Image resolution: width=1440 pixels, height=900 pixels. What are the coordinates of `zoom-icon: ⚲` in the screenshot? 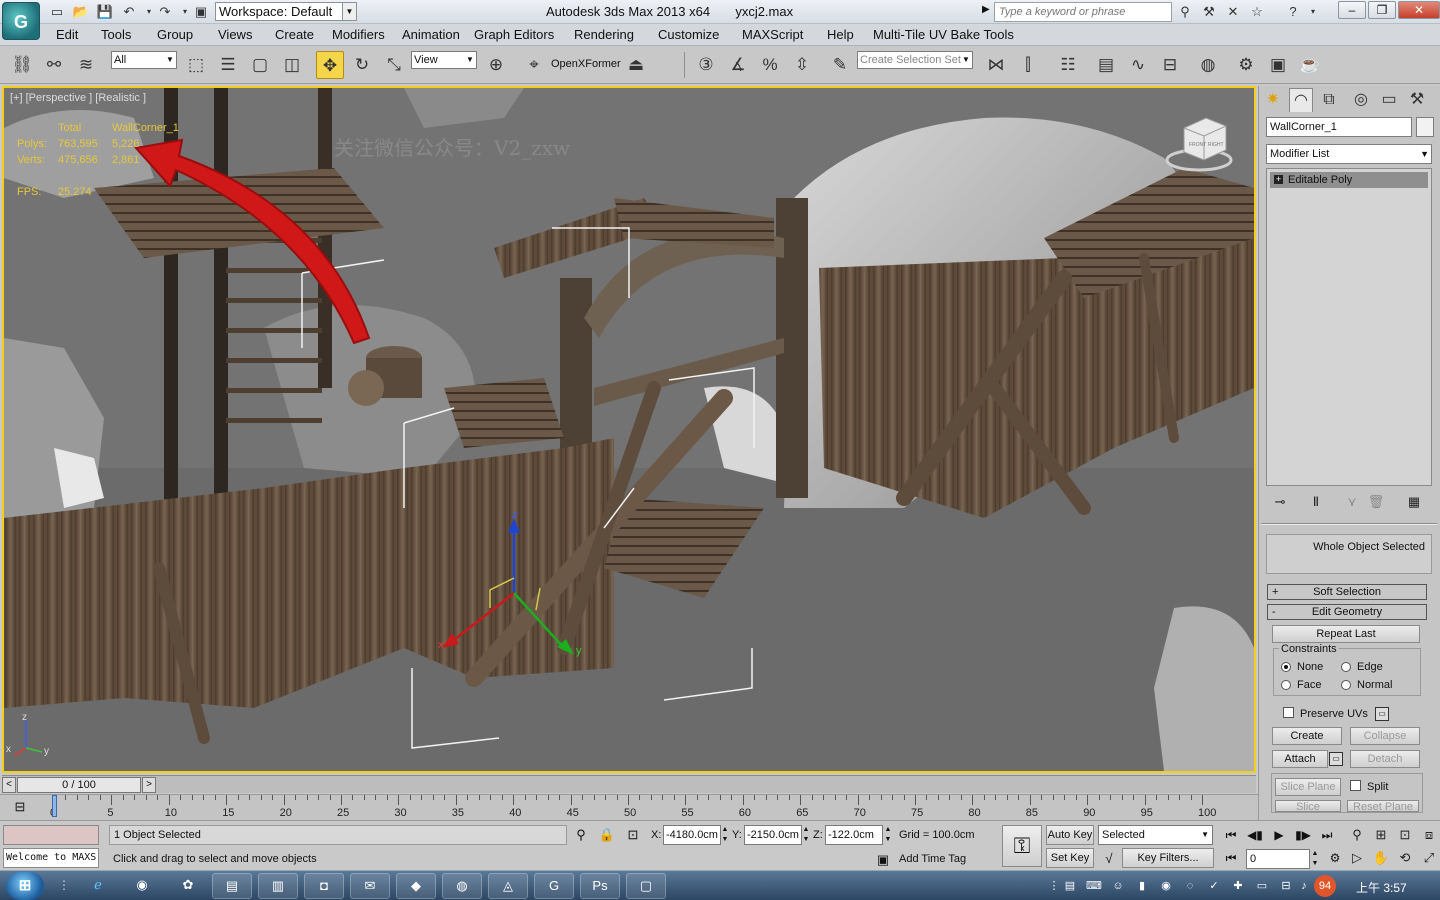 It's located at (1357, 835).